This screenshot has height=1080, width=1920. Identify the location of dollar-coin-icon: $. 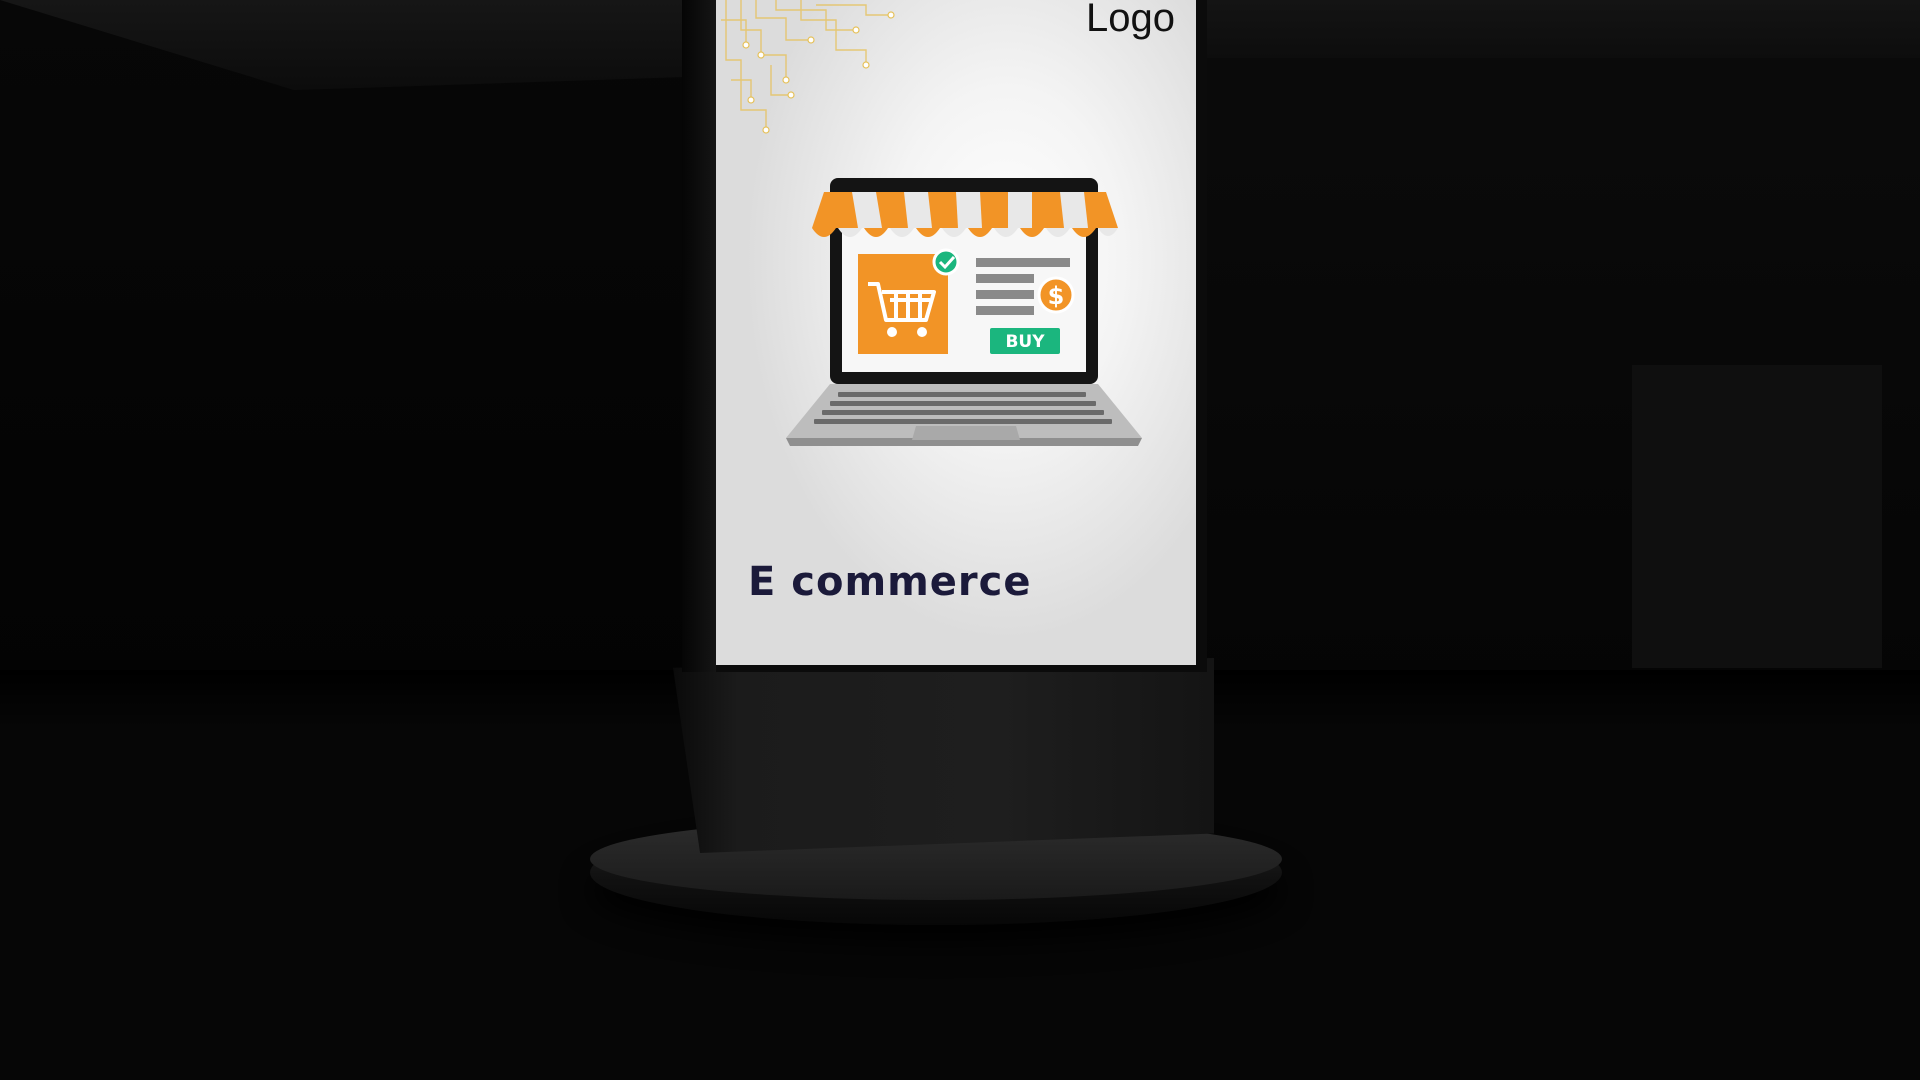
(1056, 295).